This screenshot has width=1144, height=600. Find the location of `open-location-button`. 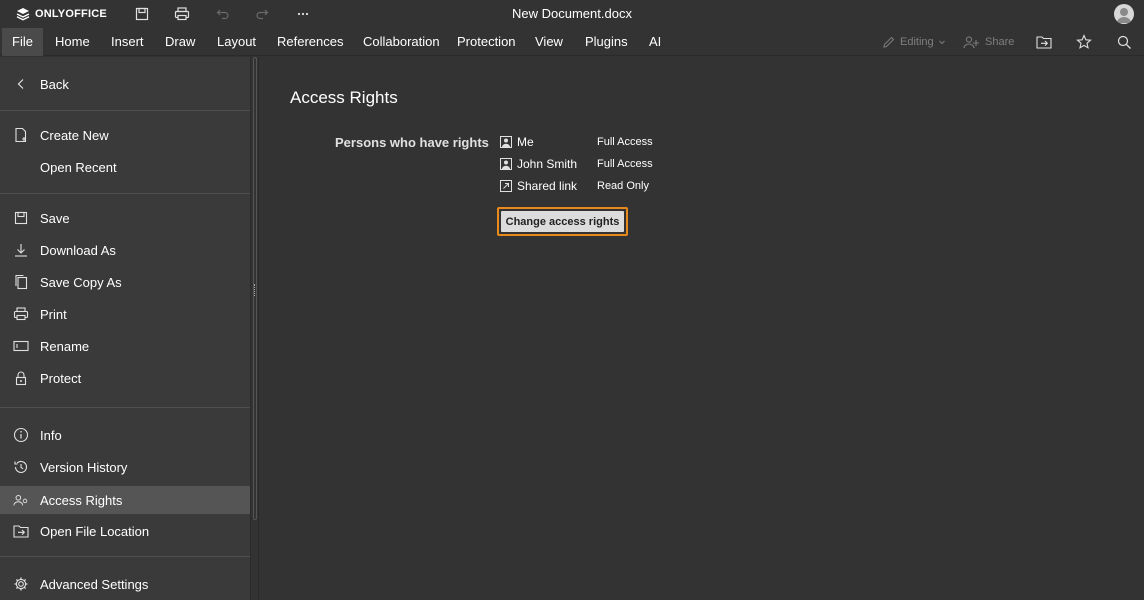

open-location-button is located at coordinates (1044, 42).